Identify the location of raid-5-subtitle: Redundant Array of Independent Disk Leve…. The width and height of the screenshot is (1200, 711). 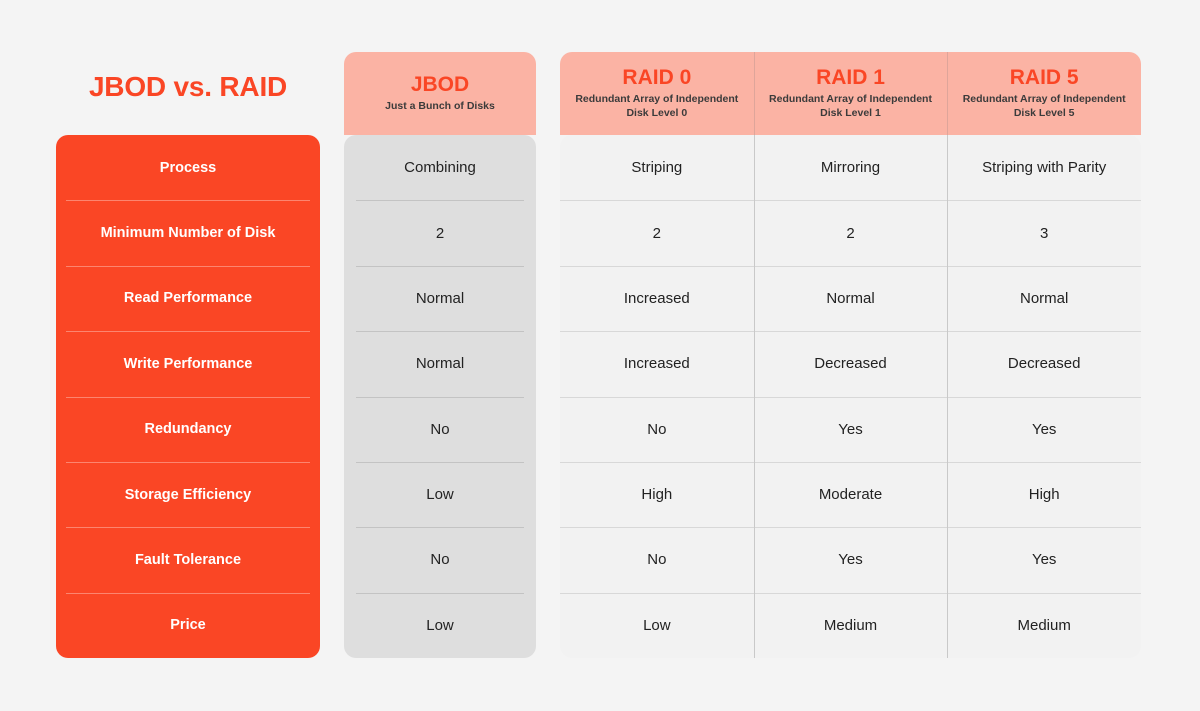
(1044, 106).